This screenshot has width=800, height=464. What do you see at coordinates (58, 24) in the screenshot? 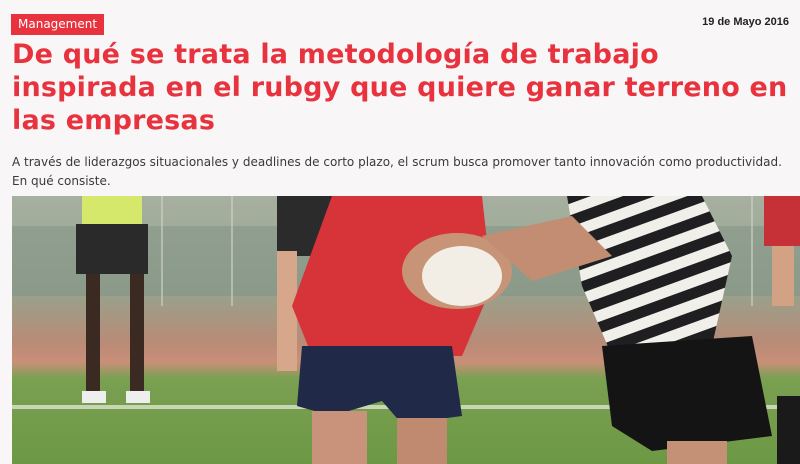
I see `category-badge: Management` at bounding box center [58, 24].